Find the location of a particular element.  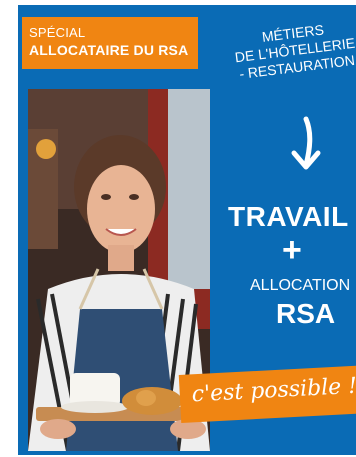

badge-line-special: SPÉCIAL is located at coordinates (57, 32).